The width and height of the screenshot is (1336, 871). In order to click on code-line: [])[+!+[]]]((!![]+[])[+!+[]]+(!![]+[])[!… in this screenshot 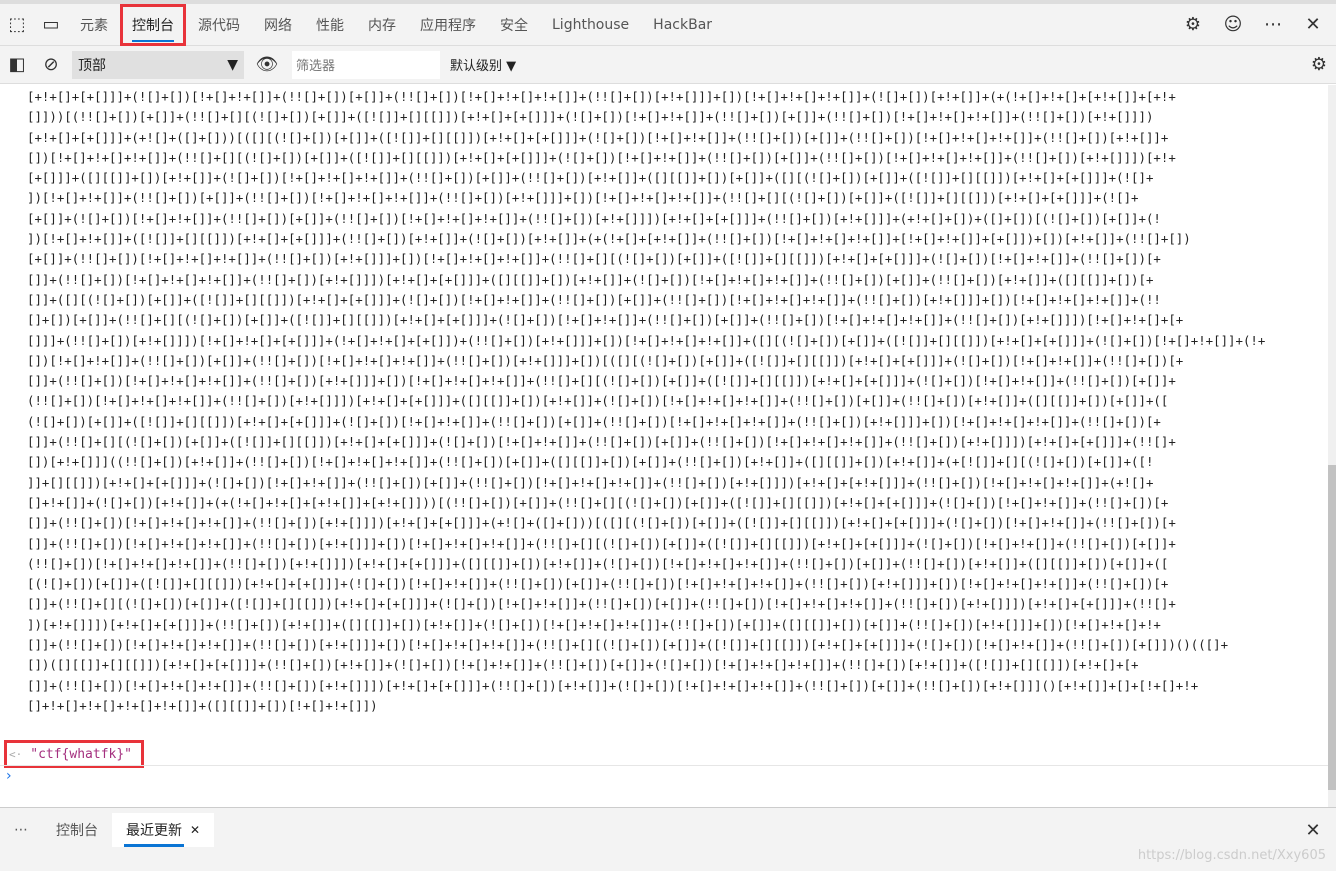, I will do `click(590, 462)`.